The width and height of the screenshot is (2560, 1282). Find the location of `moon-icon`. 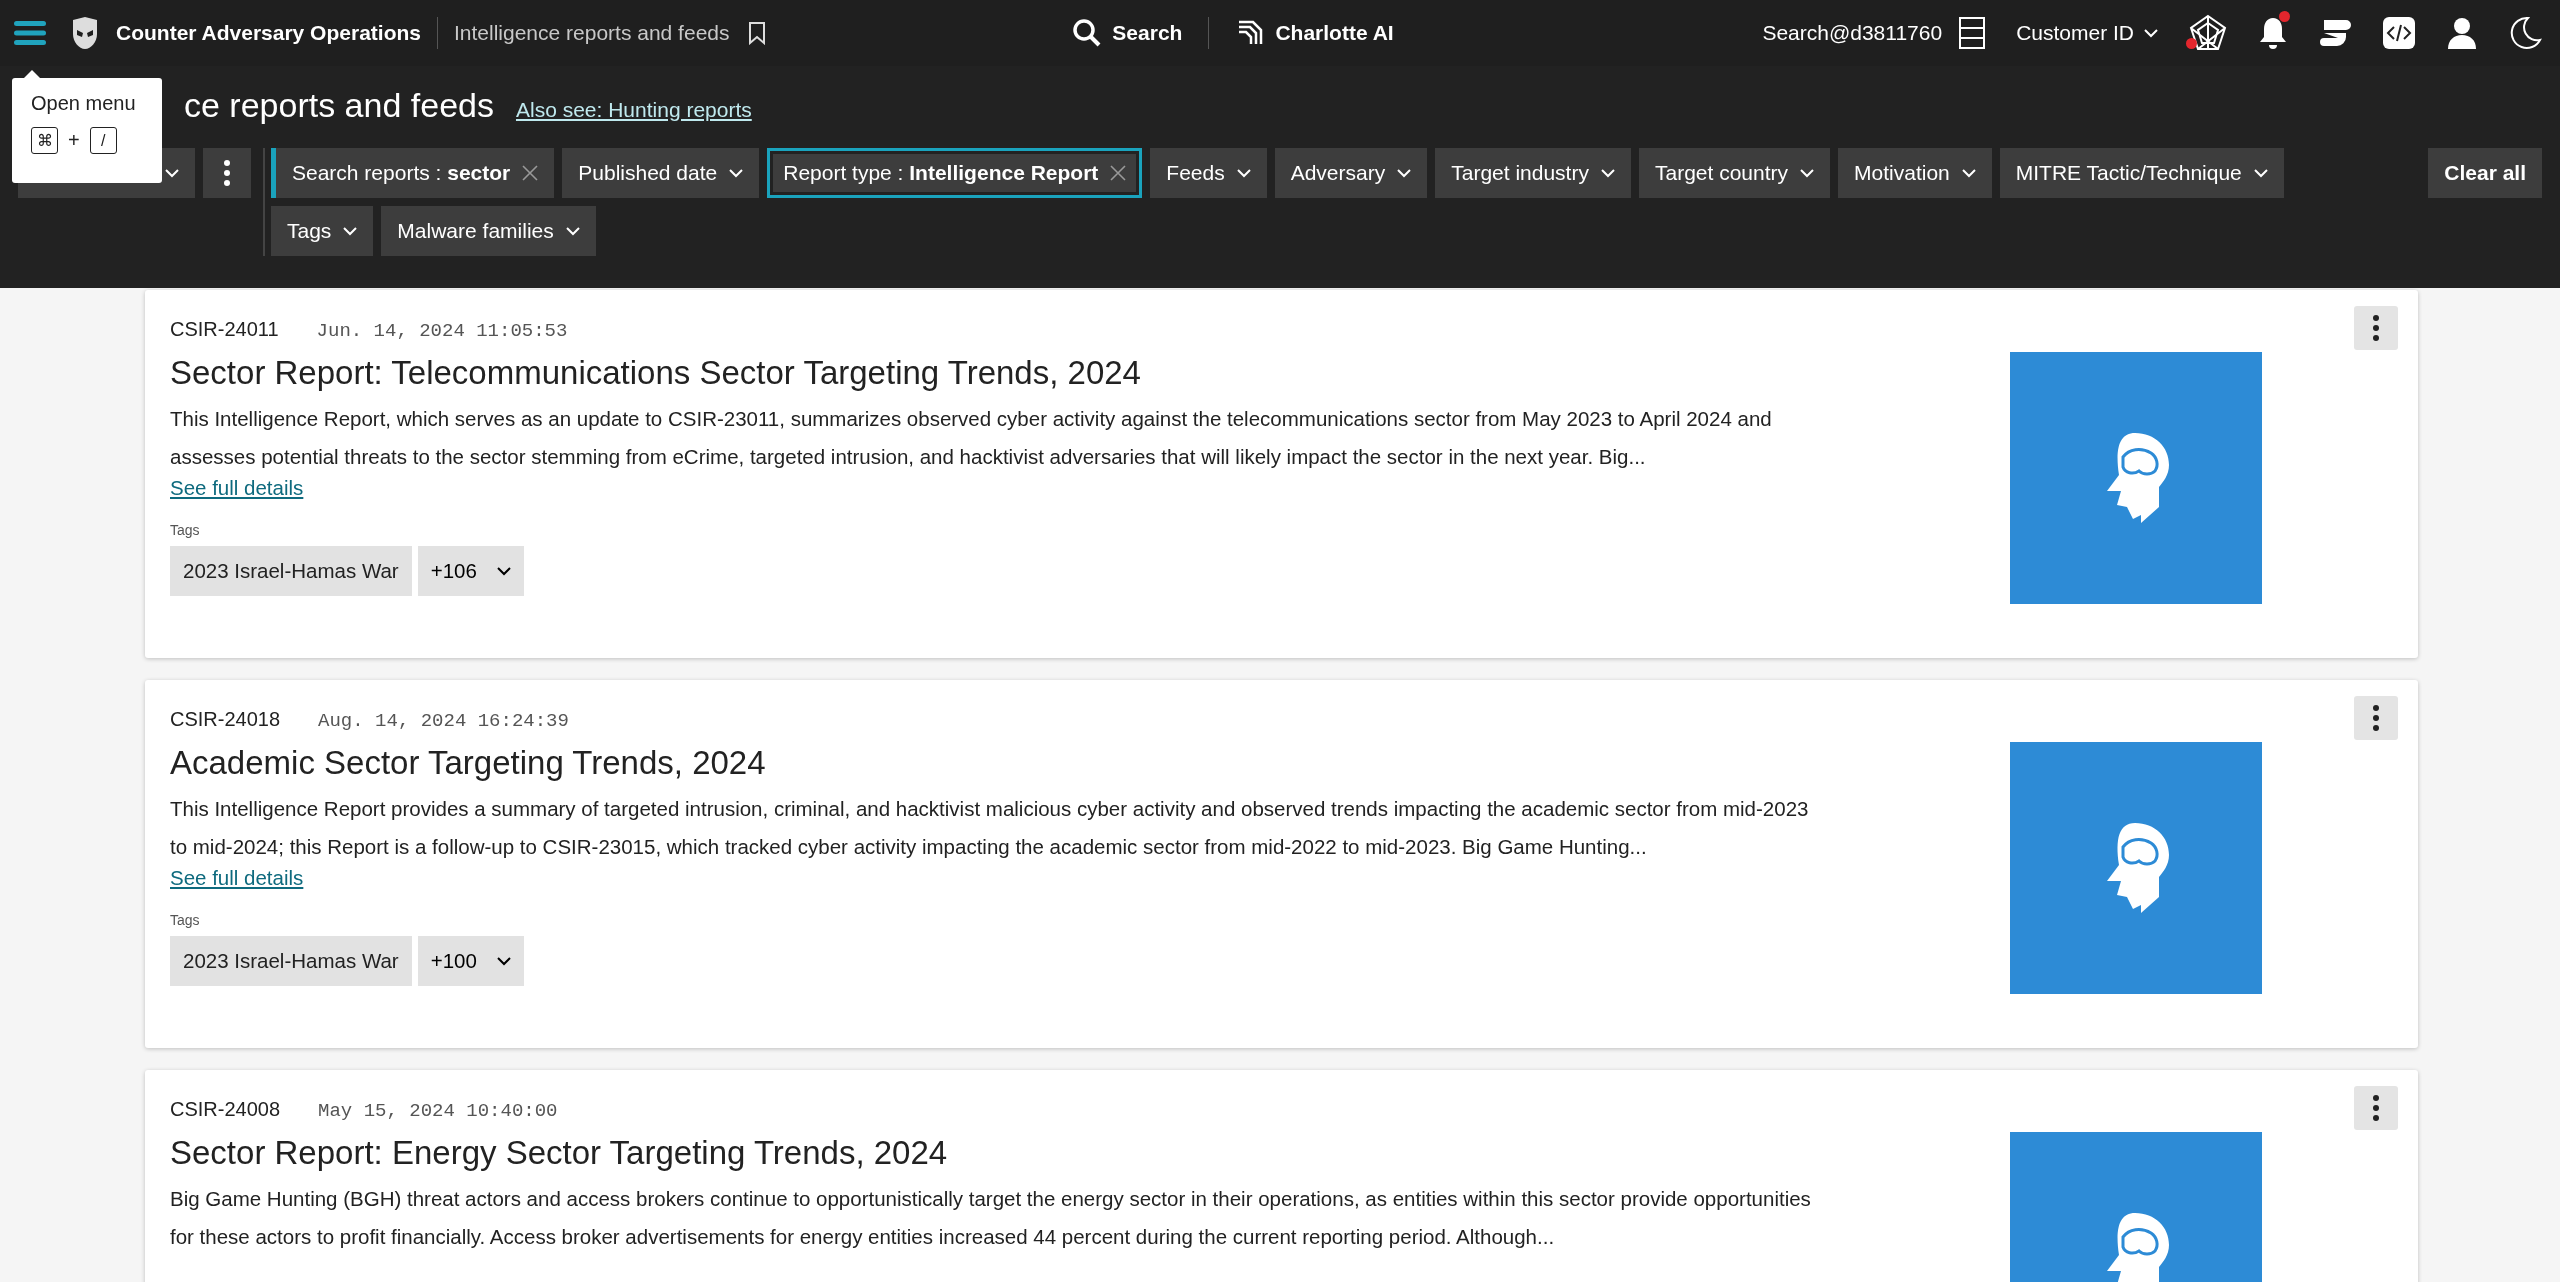

moon-icon is located at coordinates (2525, 33).